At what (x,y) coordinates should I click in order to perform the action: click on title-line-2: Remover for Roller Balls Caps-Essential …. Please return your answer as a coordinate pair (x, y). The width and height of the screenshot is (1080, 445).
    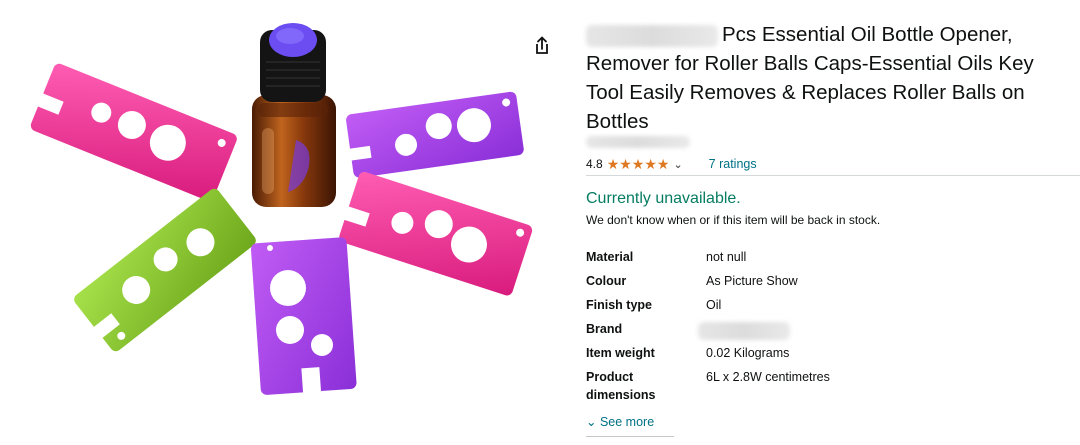
    Looking at the image, I should click on (810, 63).